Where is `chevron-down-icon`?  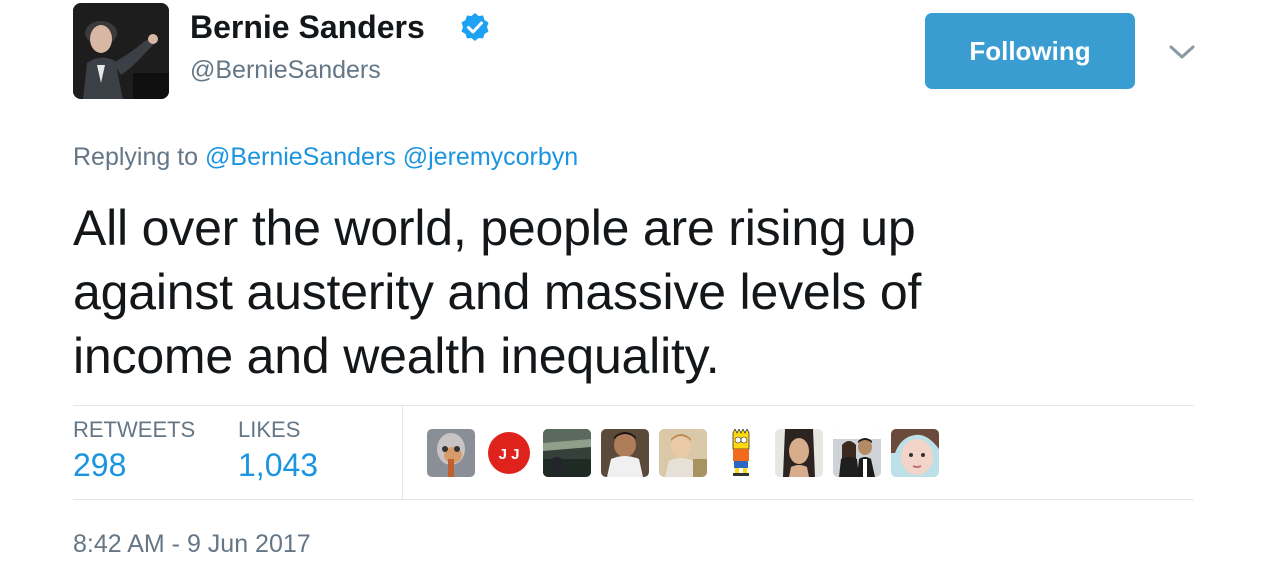 chevron-down-icon is located at coordinates (1182, 52).